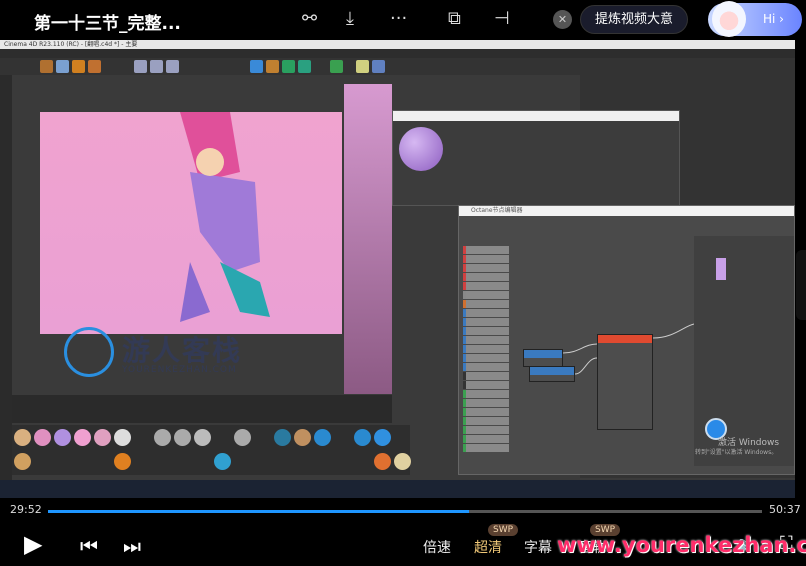 The width and height of the screenshot is (806, 566). Describe the element at coordinates (681, 545) in the screenshot. I see `site-watermark: www.yourenkezhan.com` at that location.